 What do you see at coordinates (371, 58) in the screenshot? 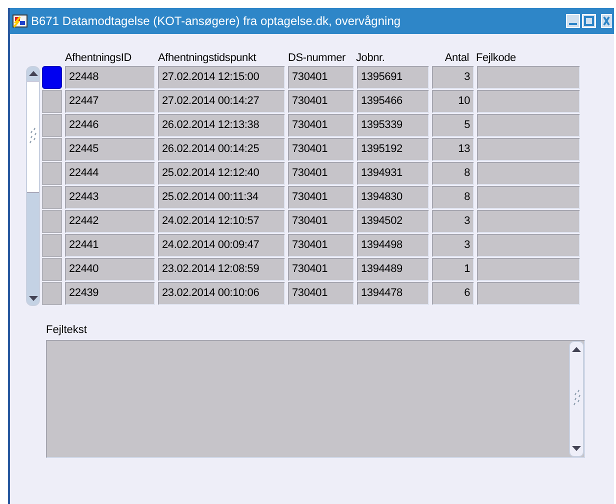
I see `column-header: Jobnr.` at bounding box center [371, 58].